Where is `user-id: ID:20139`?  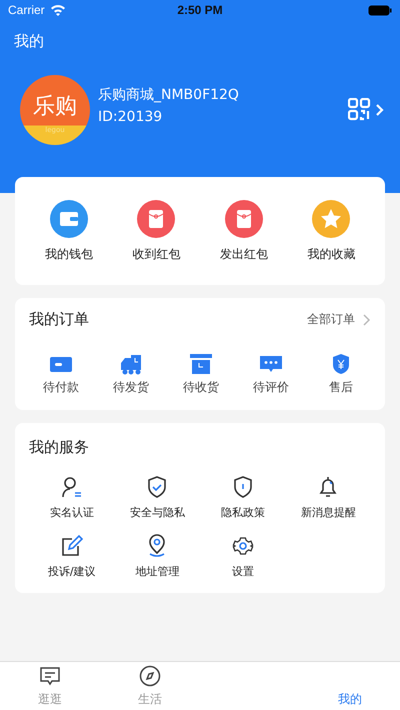 user-id: ID:20139 is located at coordinates (131, 116).